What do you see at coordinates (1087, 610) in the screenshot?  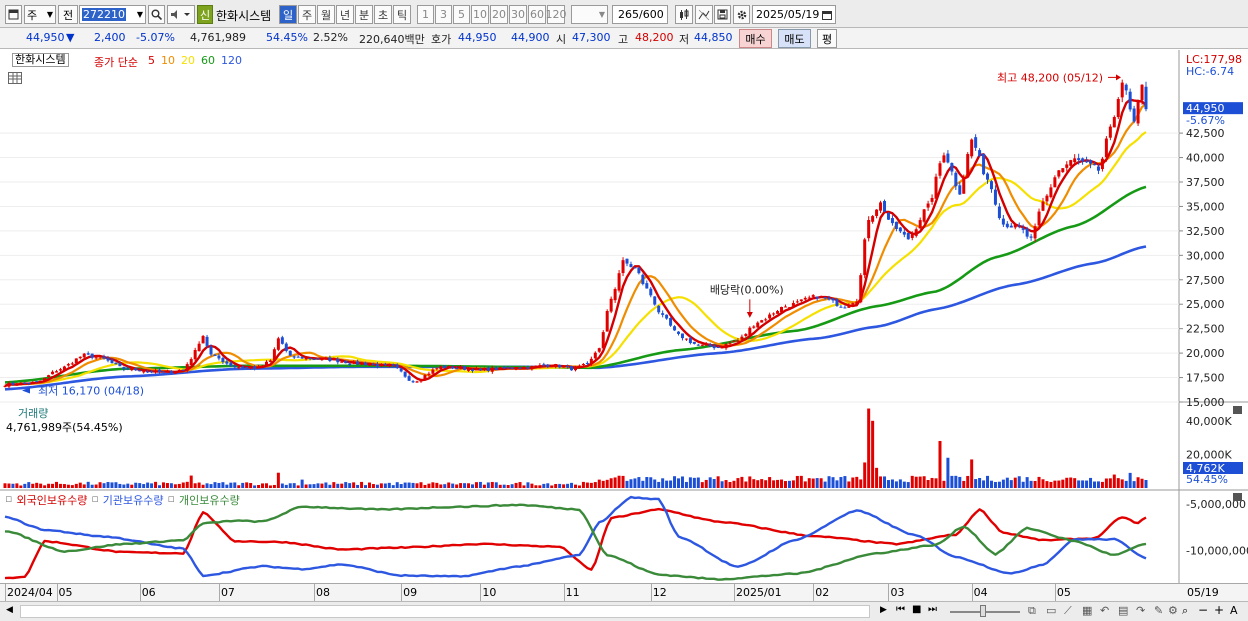 I see `grid-icon: ▦` at bounding box center [1087, 610].